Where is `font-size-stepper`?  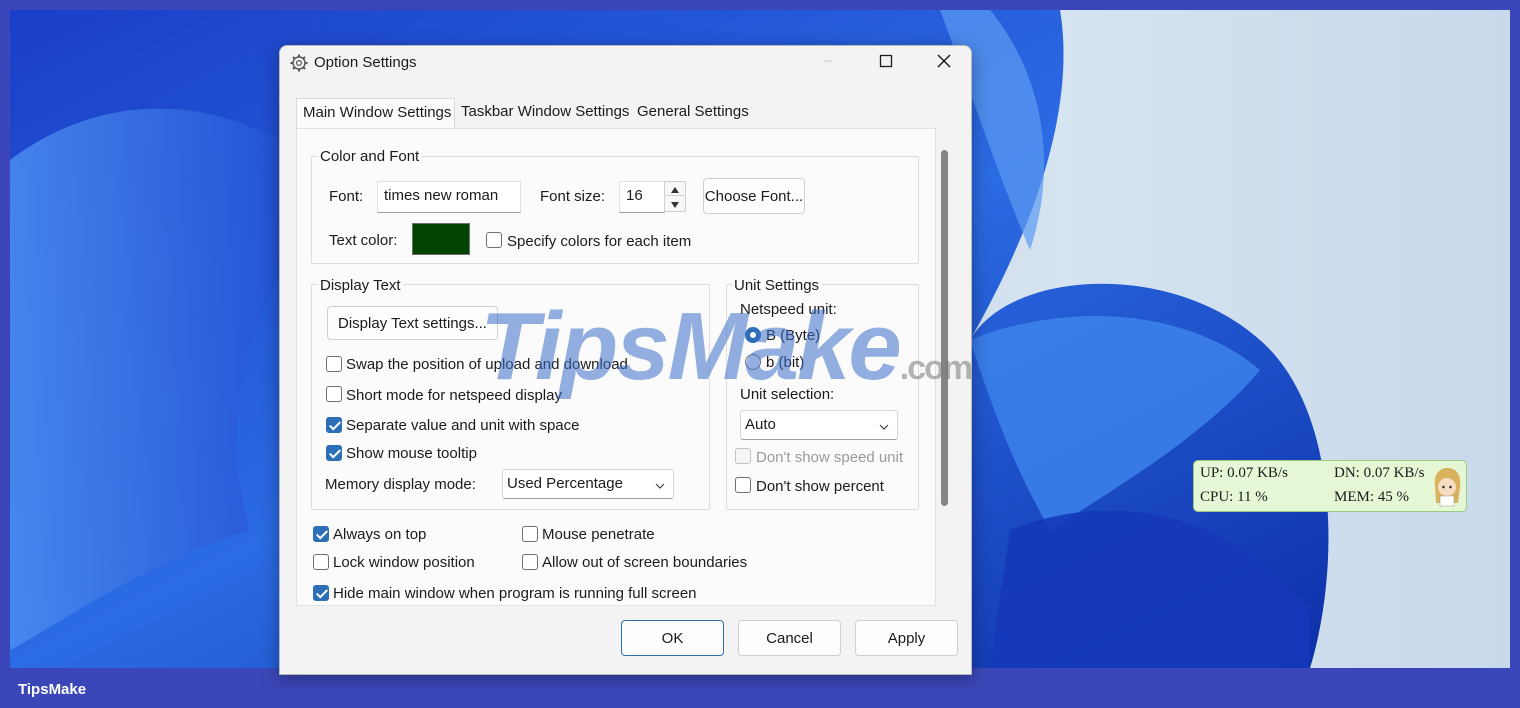
font-size-stepper is located at coordinates (675, 196).